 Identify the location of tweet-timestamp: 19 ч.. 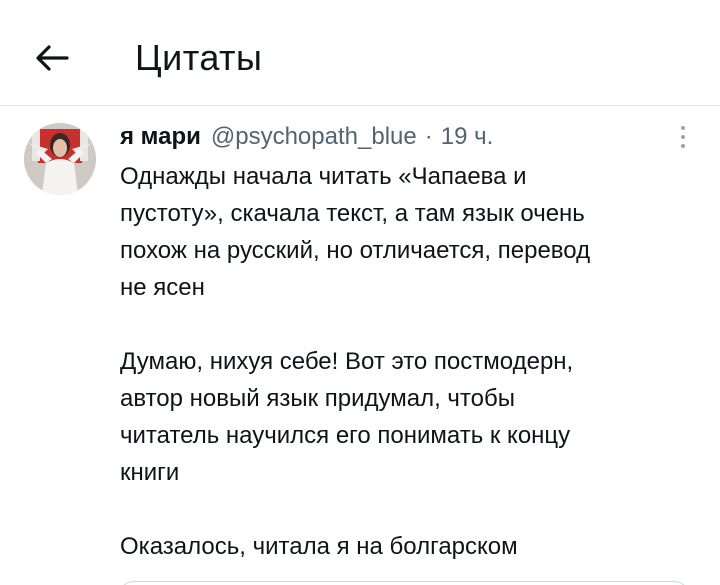
(467, 137).